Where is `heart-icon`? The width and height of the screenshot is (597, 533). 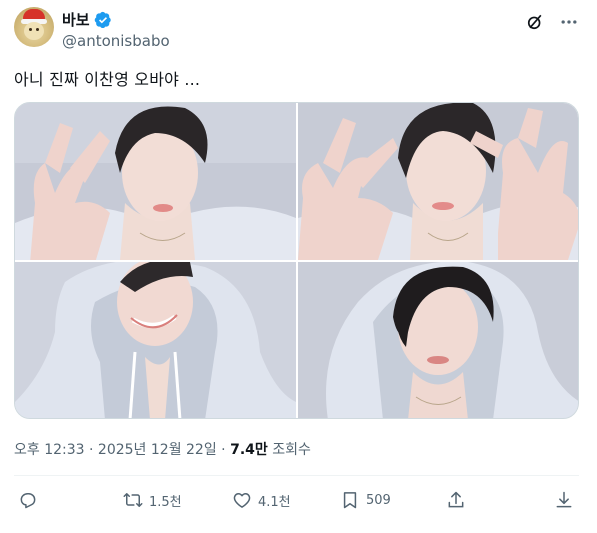 heart-icon is located at coordinates (242, 500).